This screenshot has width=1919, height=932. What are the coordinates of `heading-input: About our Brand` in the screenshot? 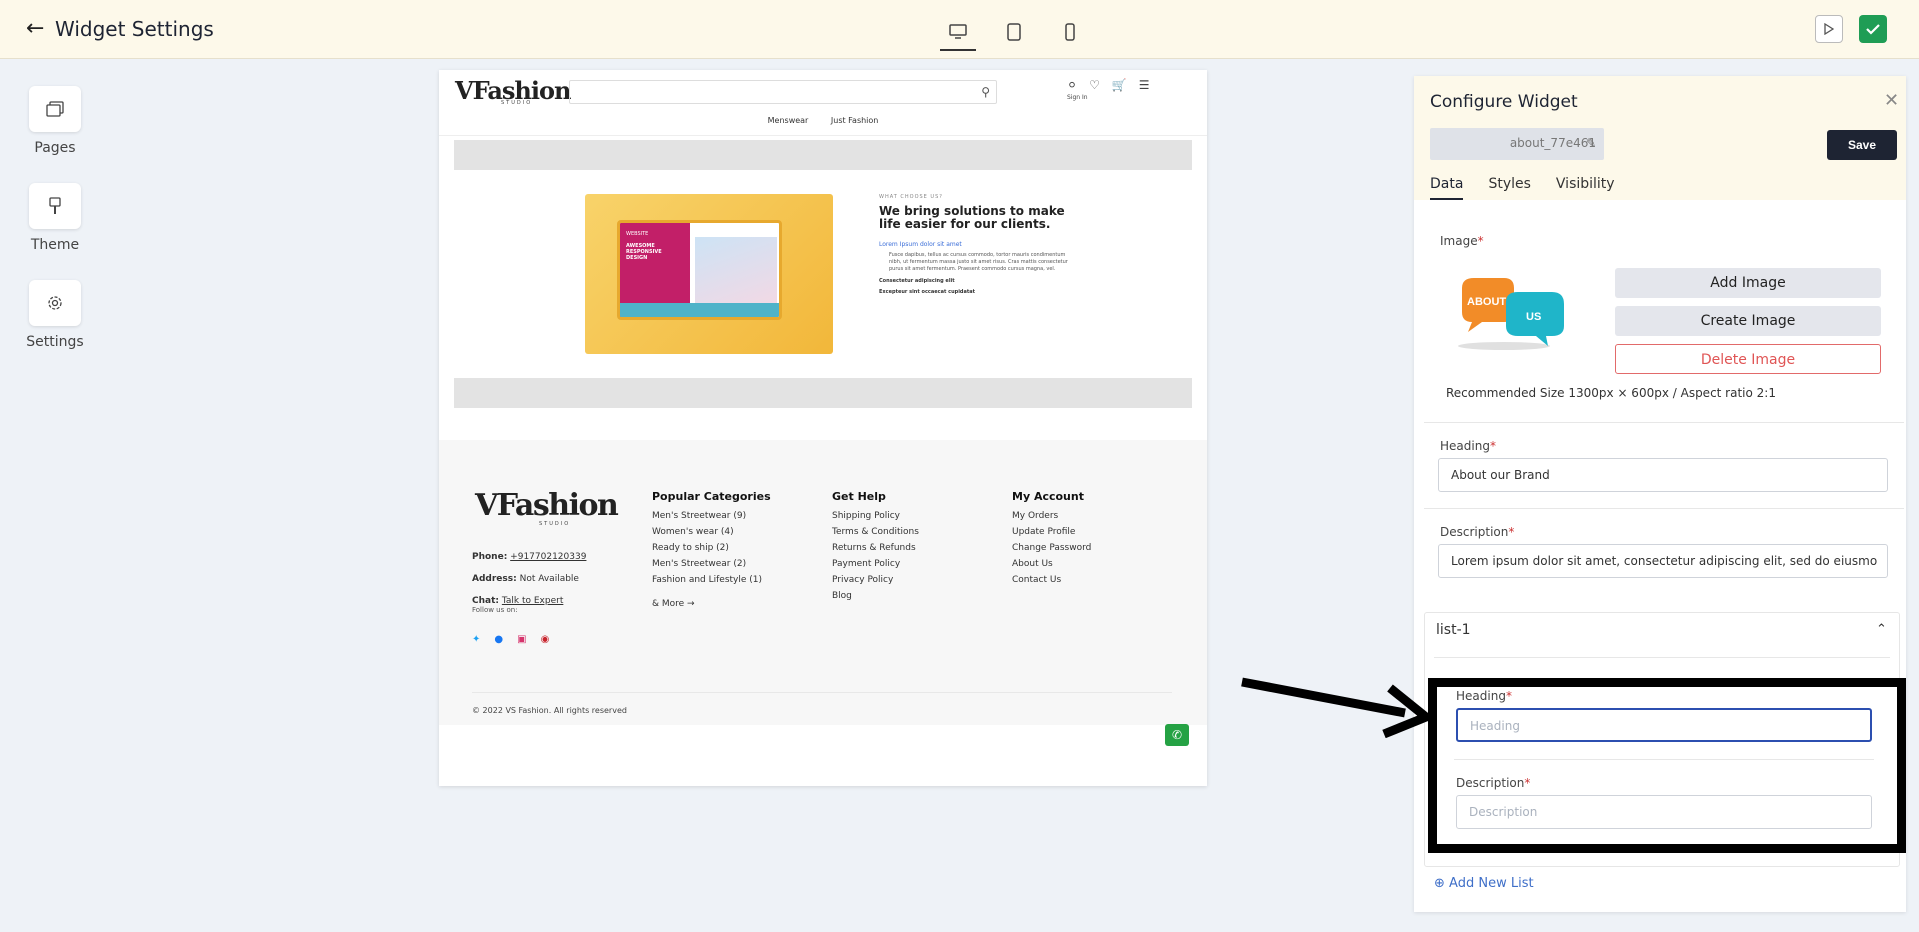 It's located at (1663, 475).